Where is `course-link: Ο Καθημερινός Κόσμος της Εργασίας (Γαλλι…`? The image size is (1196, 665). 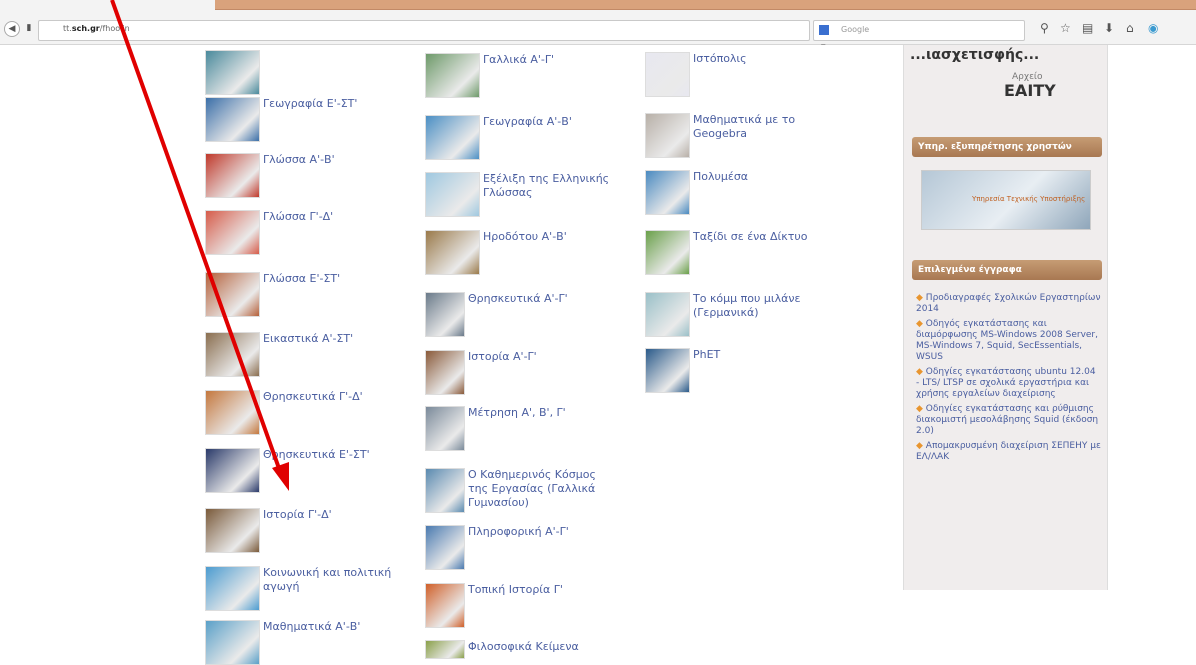
course-link: Ο Καθημερινός Κόσμος της Εργασίας (Γαλλι… is located at coordinates (534, 489).